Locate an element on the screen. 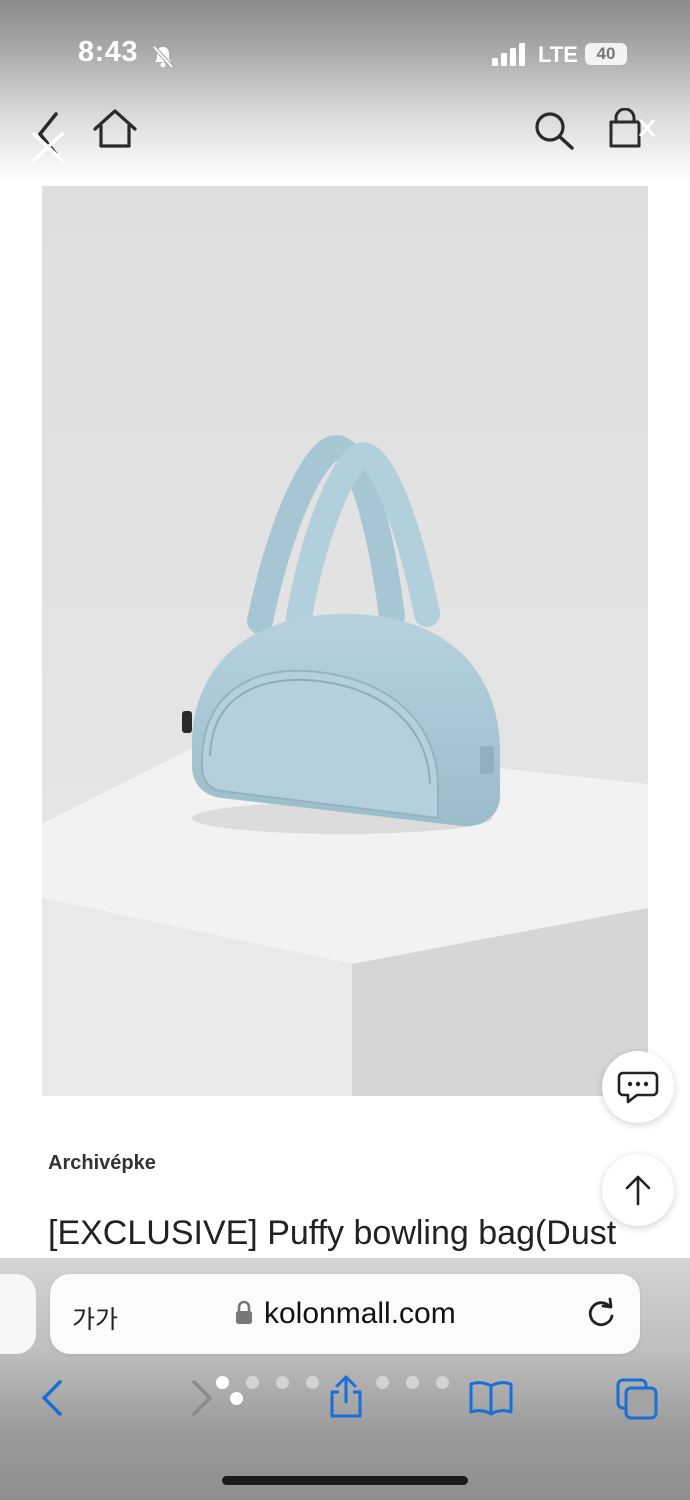 The image size is (690, 1500). arrow-up-icon is located at coordinates (638, 1190).